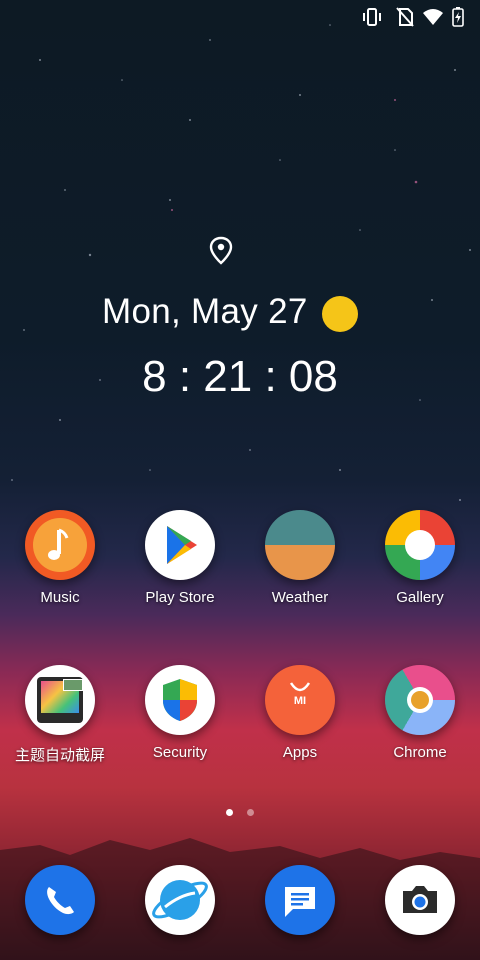  I want to click on app-security: Security, so click(180, 713).